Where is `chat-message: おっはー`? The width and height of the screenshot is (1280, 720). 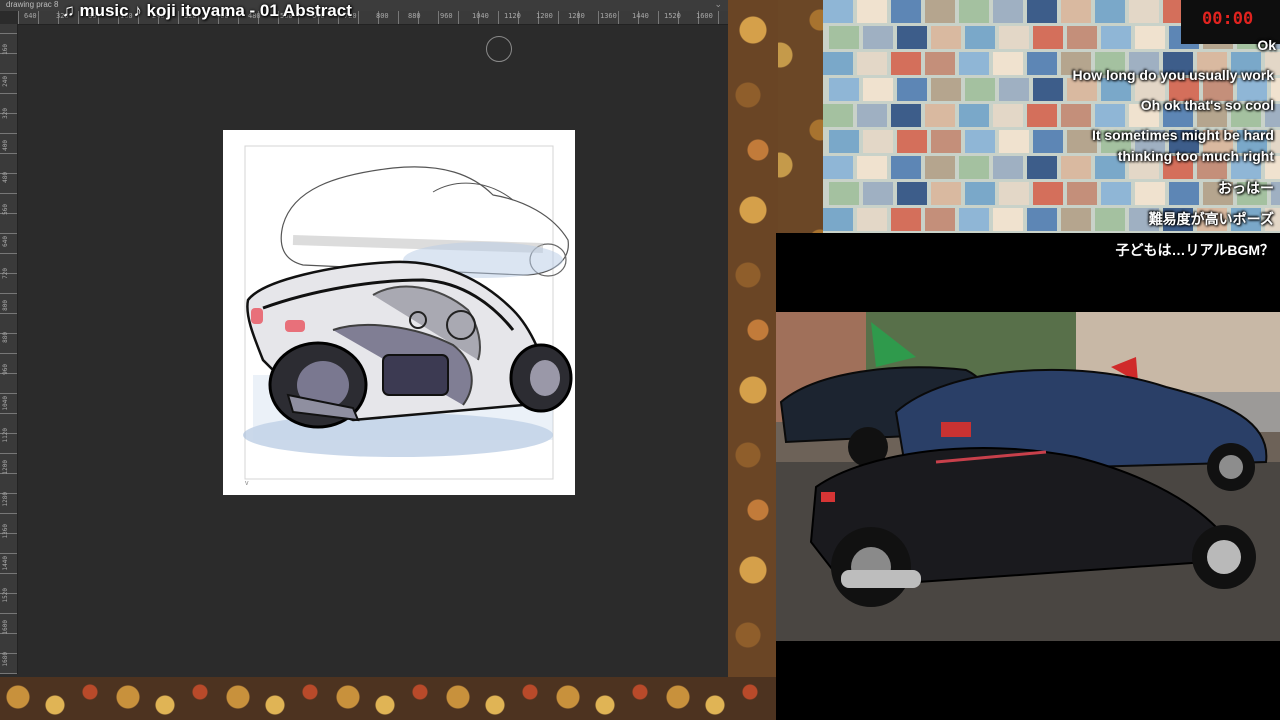
chat-message: おっはー is located at coordinates (1246, 188).